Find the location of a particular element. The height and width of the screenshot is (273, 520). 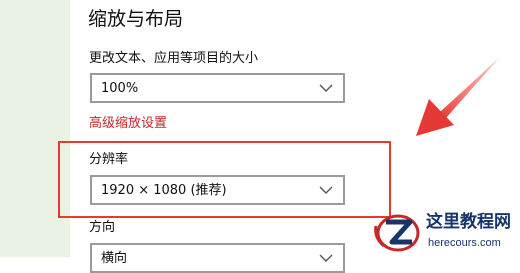

left-background-strip is located at coordinates (35, 128).